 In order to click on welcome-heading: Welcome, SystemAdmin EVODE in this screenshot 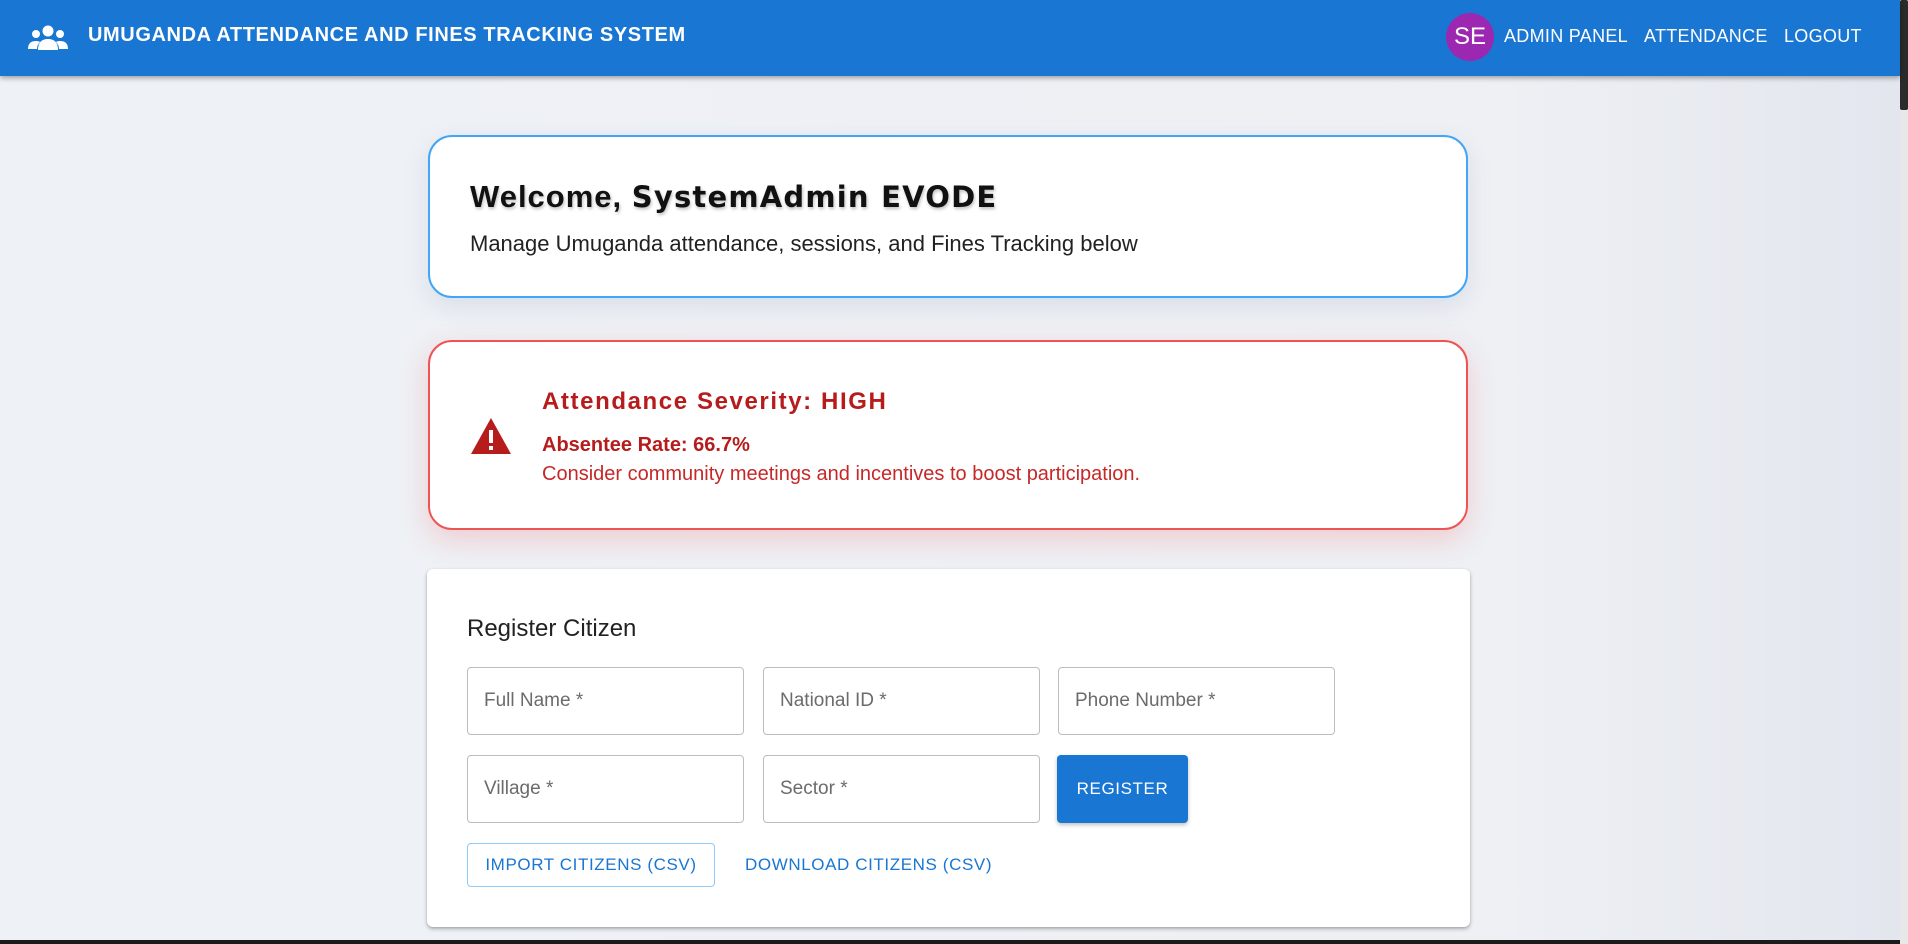, I will do `click(733, 197)`.